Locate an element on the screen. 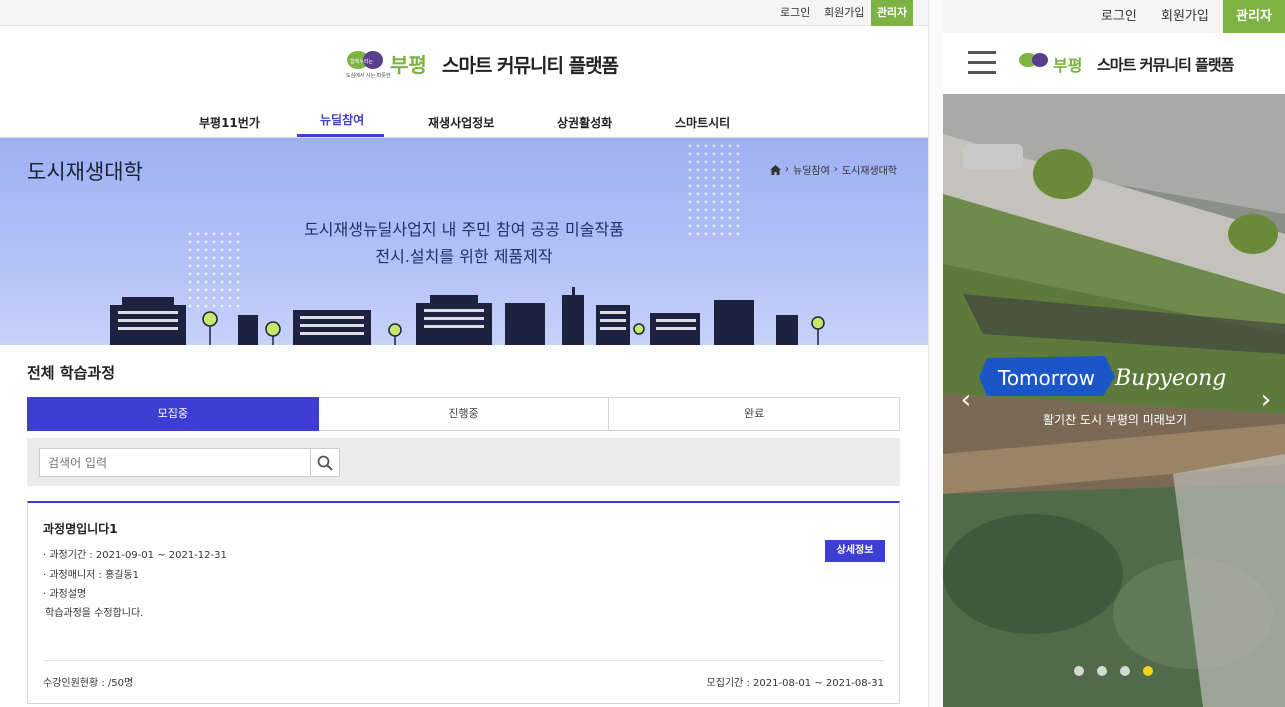  card-divider is located at coordinates (464, 660).